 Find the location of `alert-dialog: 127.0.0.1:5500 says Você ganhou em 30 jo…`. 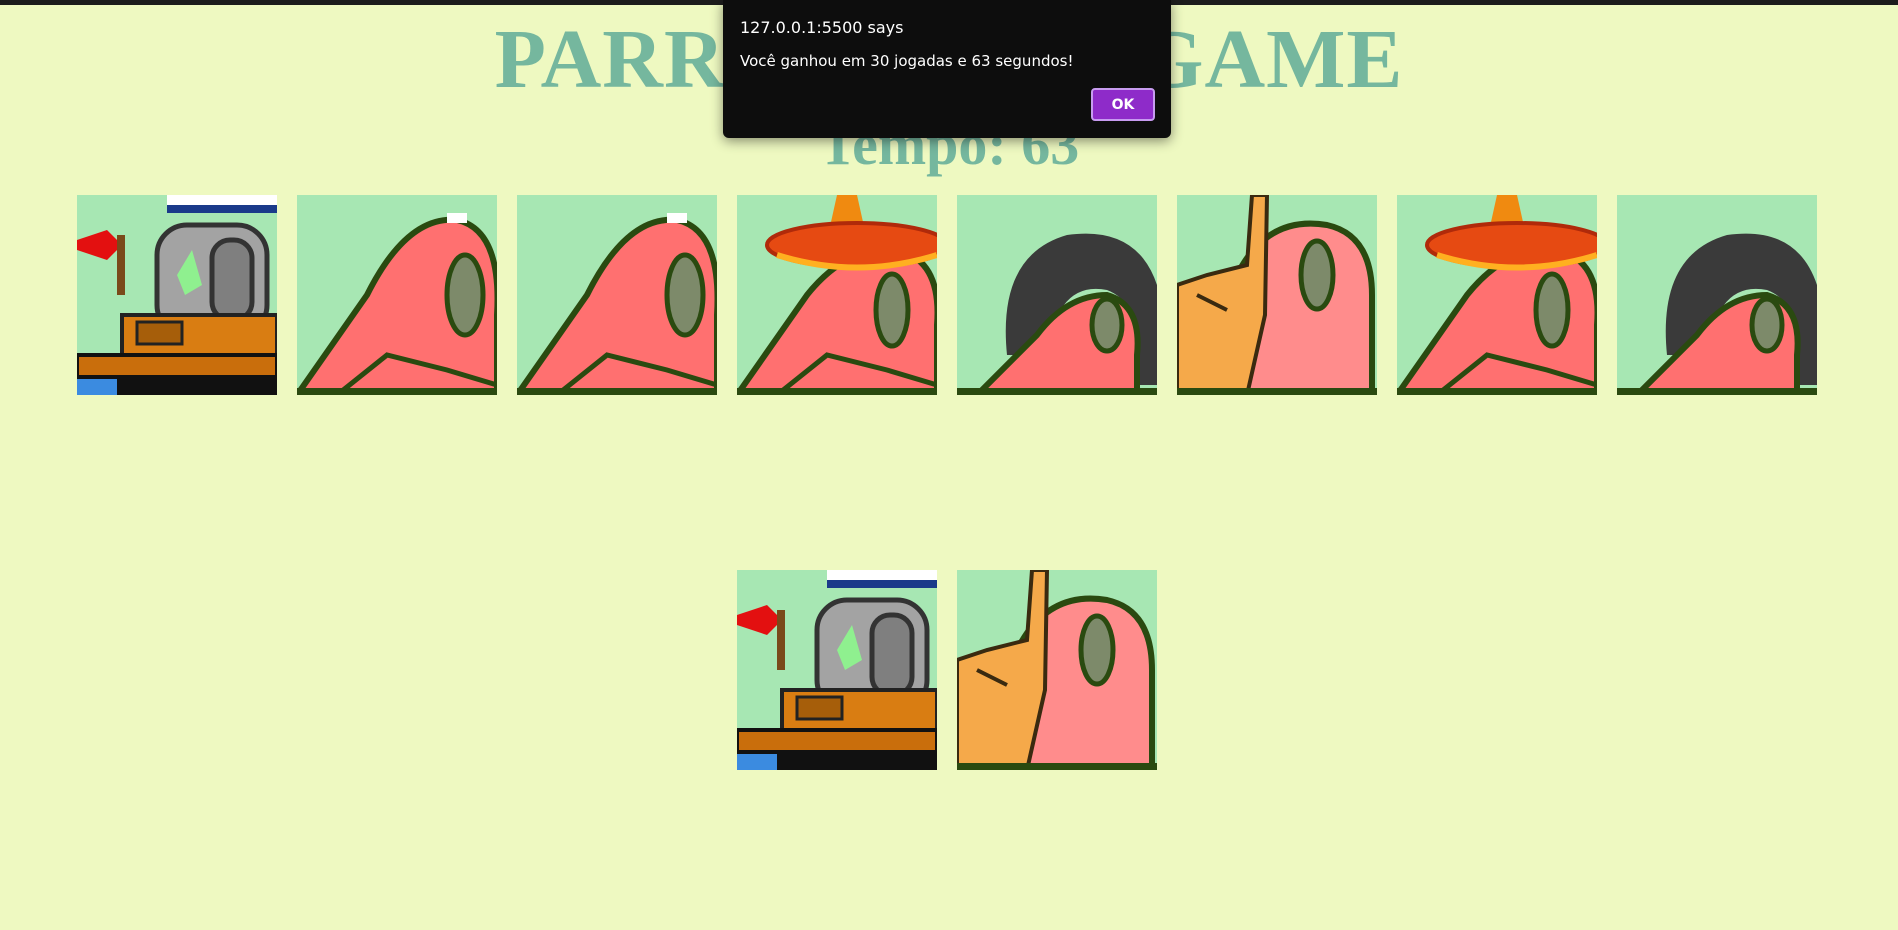

alert-dialog: 127.0.0.1:5500 says Você ganhou em 30 jo… is located at coordinates (947, 69).